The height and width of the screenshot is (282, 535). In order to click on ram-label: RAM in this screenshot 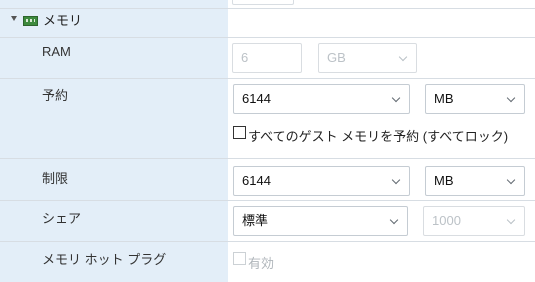, I will do `click(56, 51)`.